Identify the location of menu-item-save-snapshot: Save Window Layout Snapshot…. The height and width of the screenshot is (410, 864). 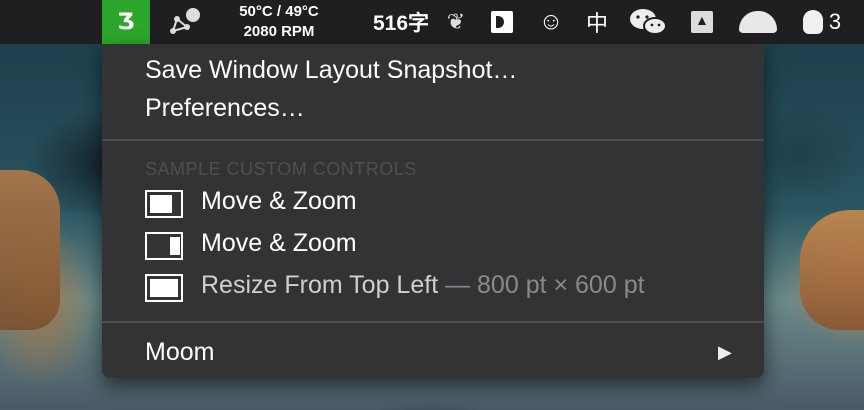
(433, 70).